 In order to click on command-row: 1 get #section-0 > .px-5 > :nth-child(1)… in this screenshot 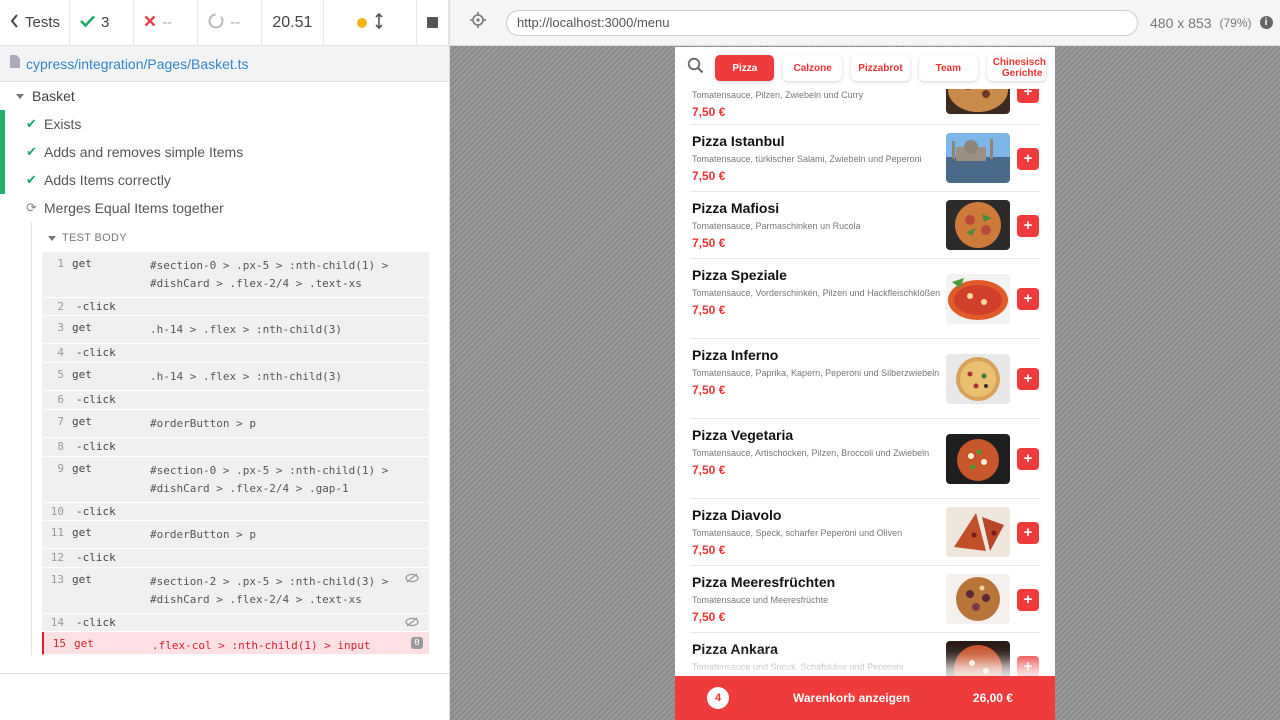, I will do `click(235, 275)`.